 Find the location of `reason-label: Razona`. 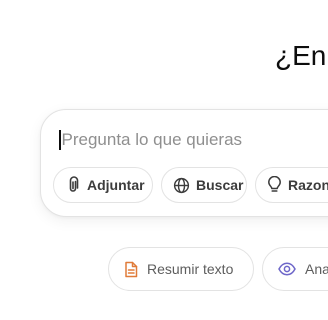

reason-label: Razona is located at coordinates (308, 185).